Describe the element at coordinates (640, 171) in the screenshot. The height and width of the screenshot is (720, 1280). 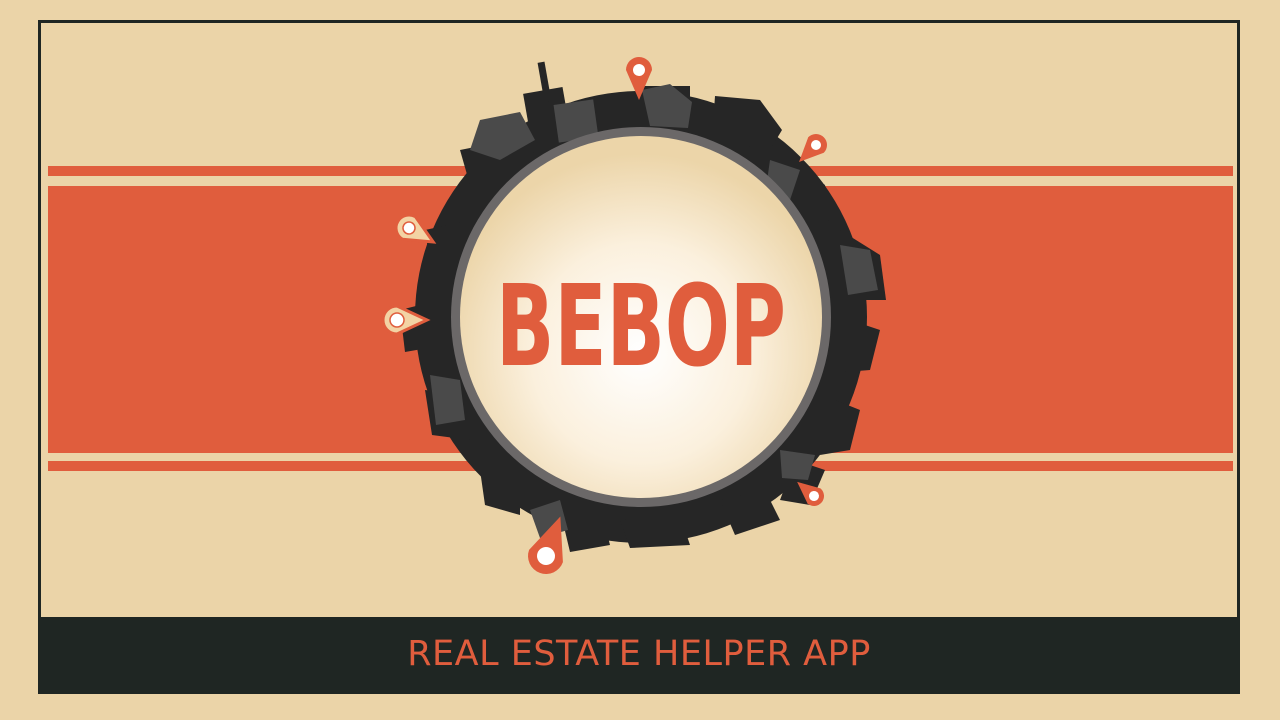
I see `accent-stripe-top` at that location.